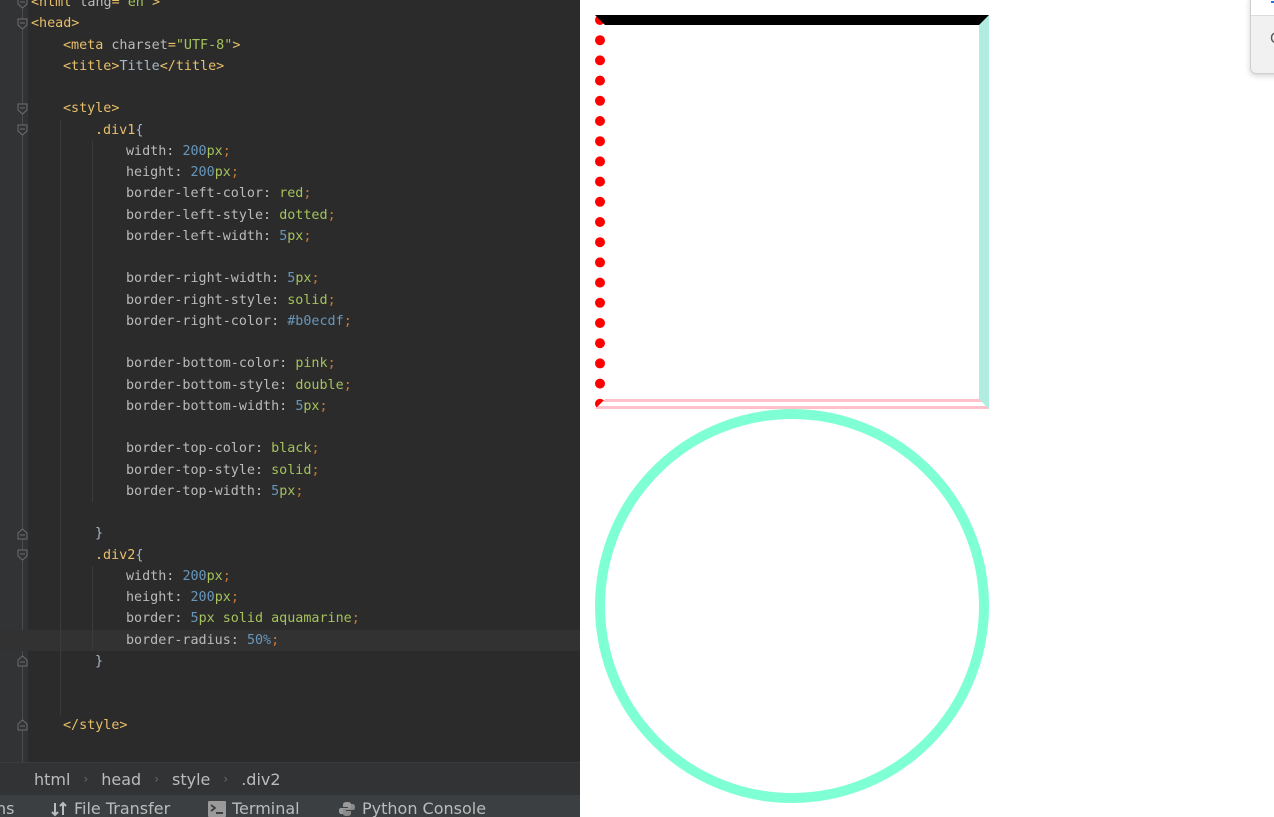 The width and height of the screenshot is (1274, 817). I want to click on code-line: <meta charset="UTF-8">, so click(290, 45).